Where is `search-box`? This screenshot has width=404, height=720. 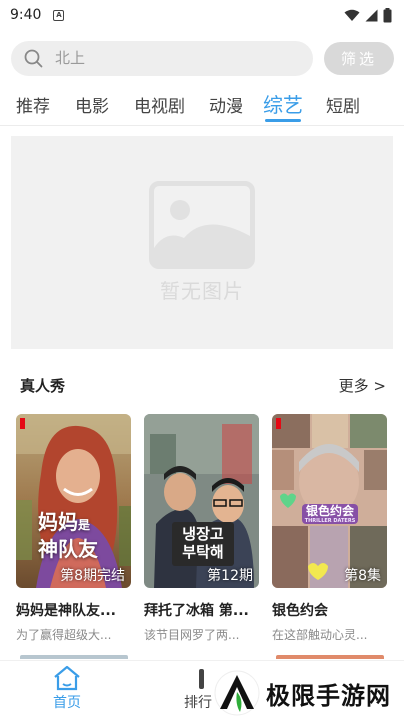
search-box is located at coordinates (162, 58).